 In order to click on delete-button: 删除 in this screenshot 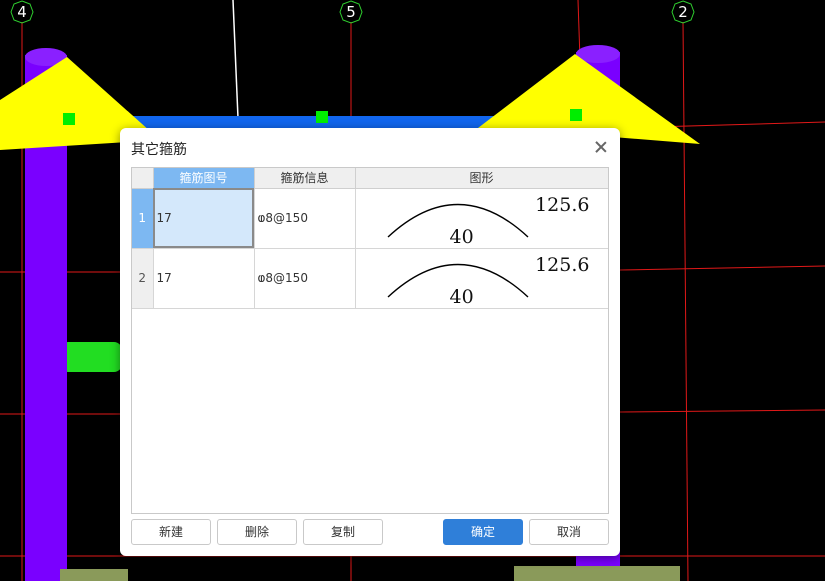, I will do `click(257, 532)`.